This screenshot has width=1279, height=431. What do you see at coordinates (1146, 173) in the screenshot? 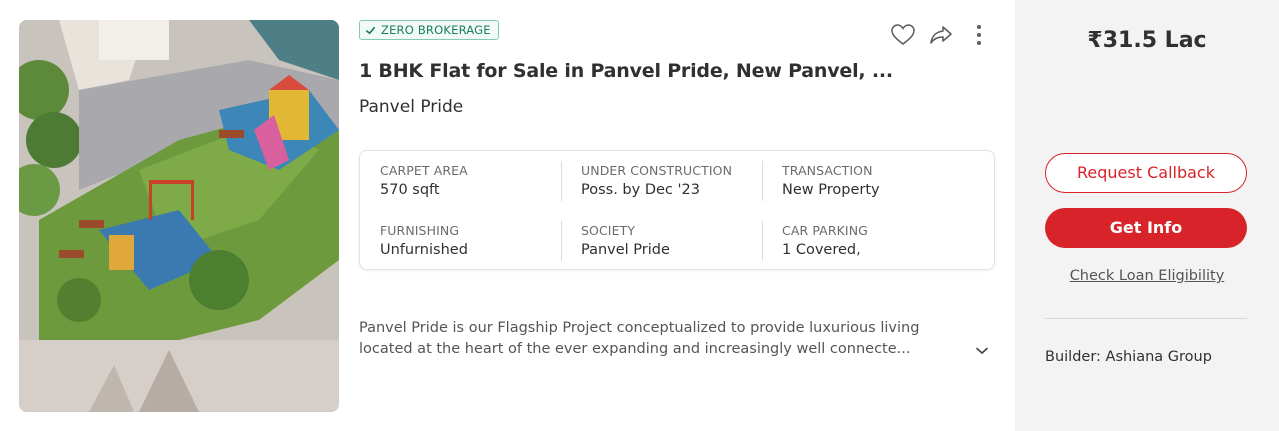
I see `request-callback-button: Request Callback` at bounding box center [1146, 173].